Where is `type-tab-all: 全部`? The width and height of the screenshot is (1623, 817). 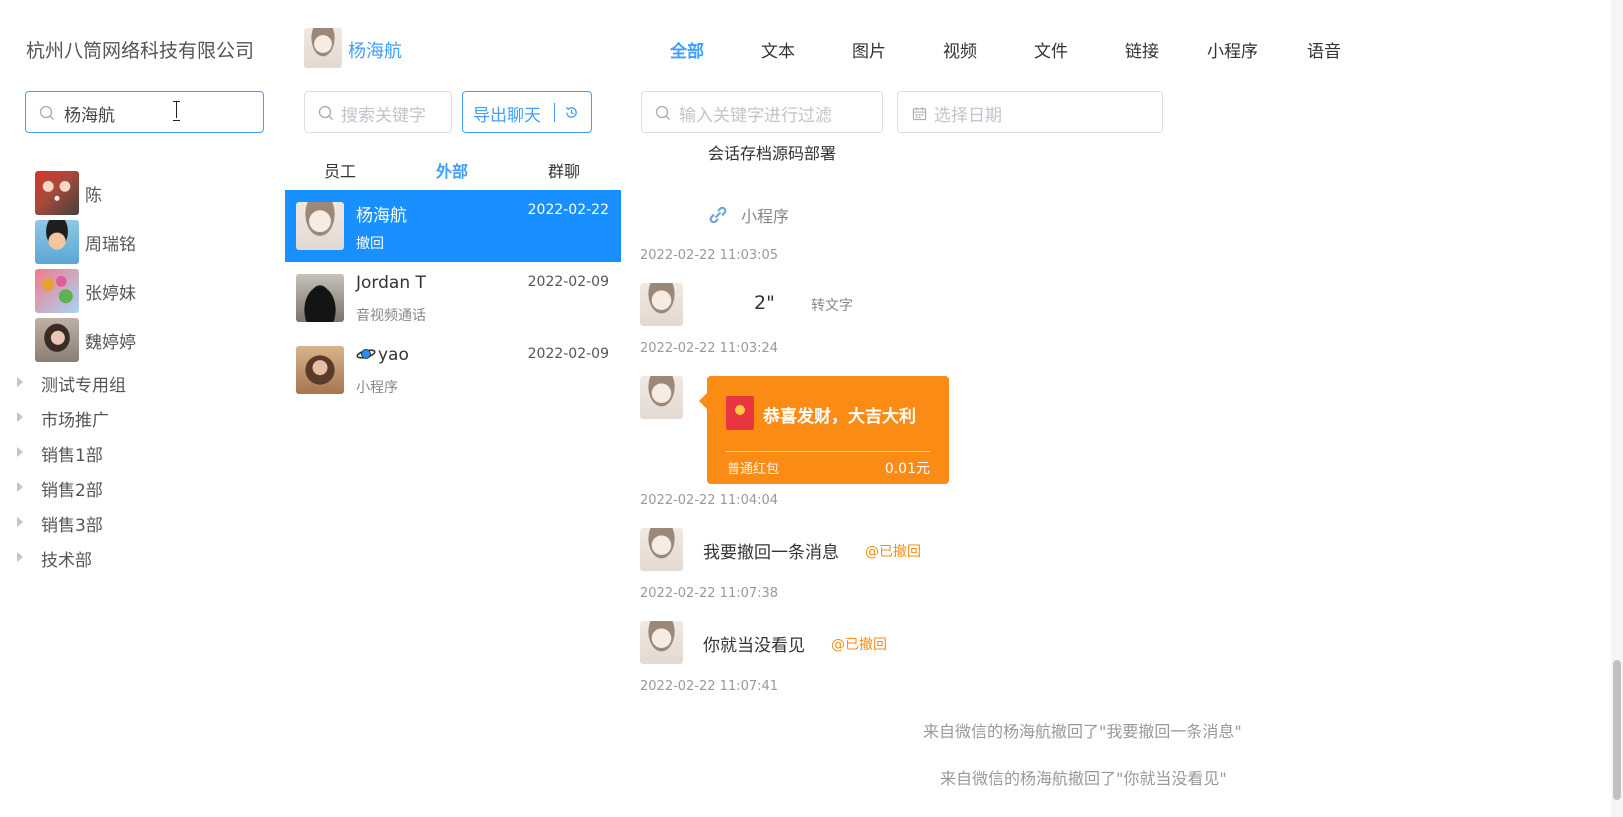 type-tab-all: 全部 is located at coordinates (687, 49).